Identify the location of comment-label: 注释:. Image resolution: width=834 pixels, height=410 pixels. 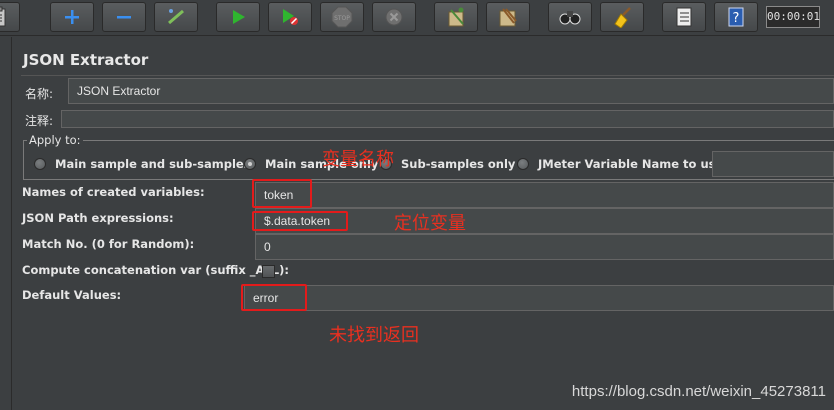
(39, 121).